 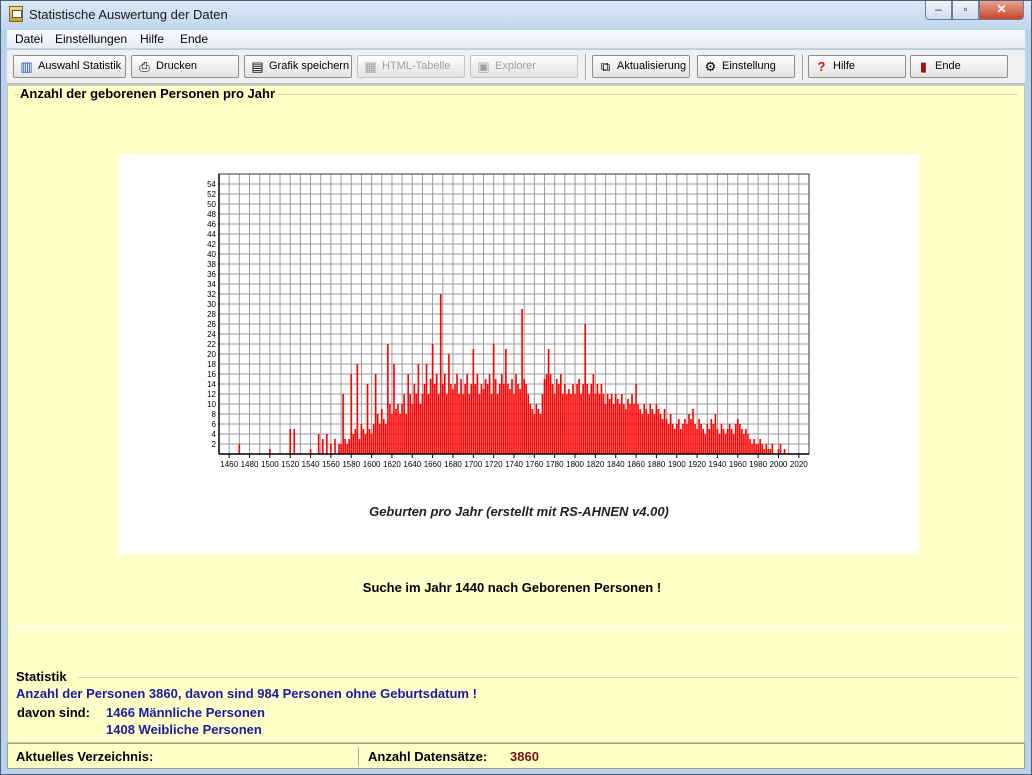 I want to click on x-tick-label: 1620, so click(x=392, y=464).